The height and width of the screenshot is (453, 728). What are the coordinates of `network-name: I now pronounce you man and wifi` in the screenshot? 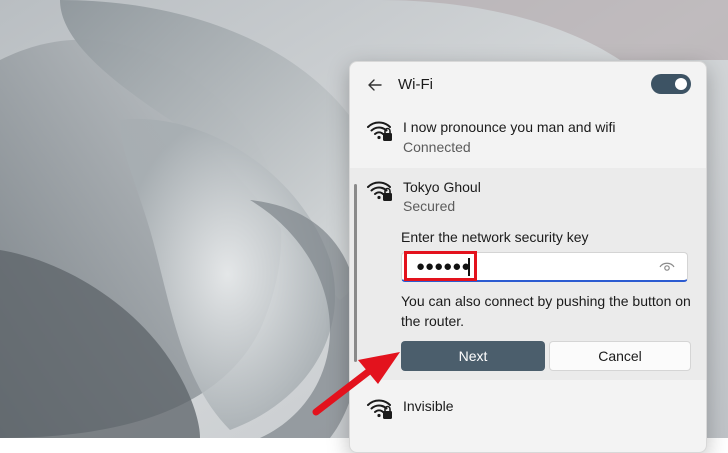 It's located at (509, 127).